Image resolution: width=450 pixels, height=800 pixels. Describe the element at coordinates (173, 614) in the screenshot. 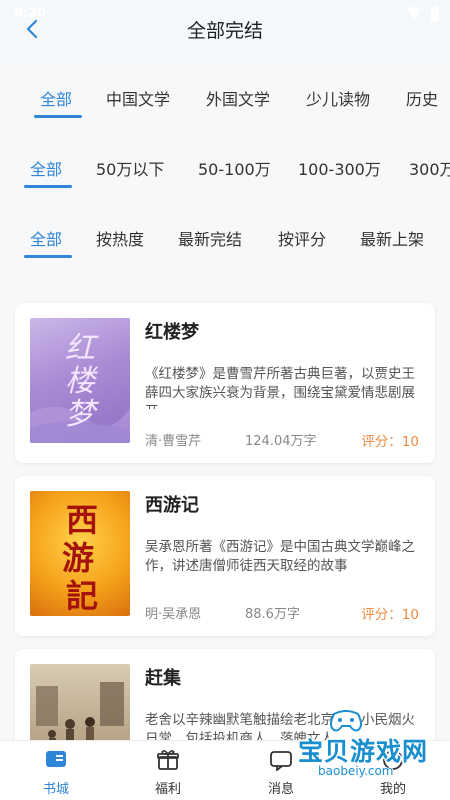

I see `book-author: 明·吴承恩` at that location.